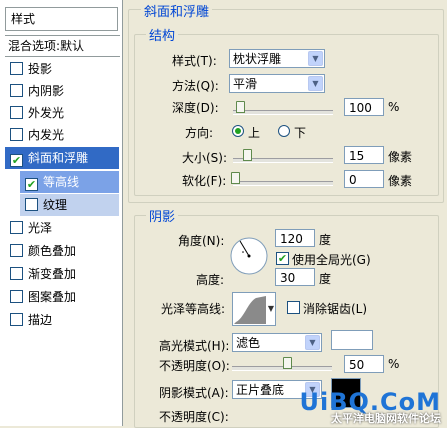 This screenshot has width=447, height=428. Describe the element at coordinates (194, 393) in the screenshot. I see `shadow-mode-label: 阴影模式(A):` at that location.